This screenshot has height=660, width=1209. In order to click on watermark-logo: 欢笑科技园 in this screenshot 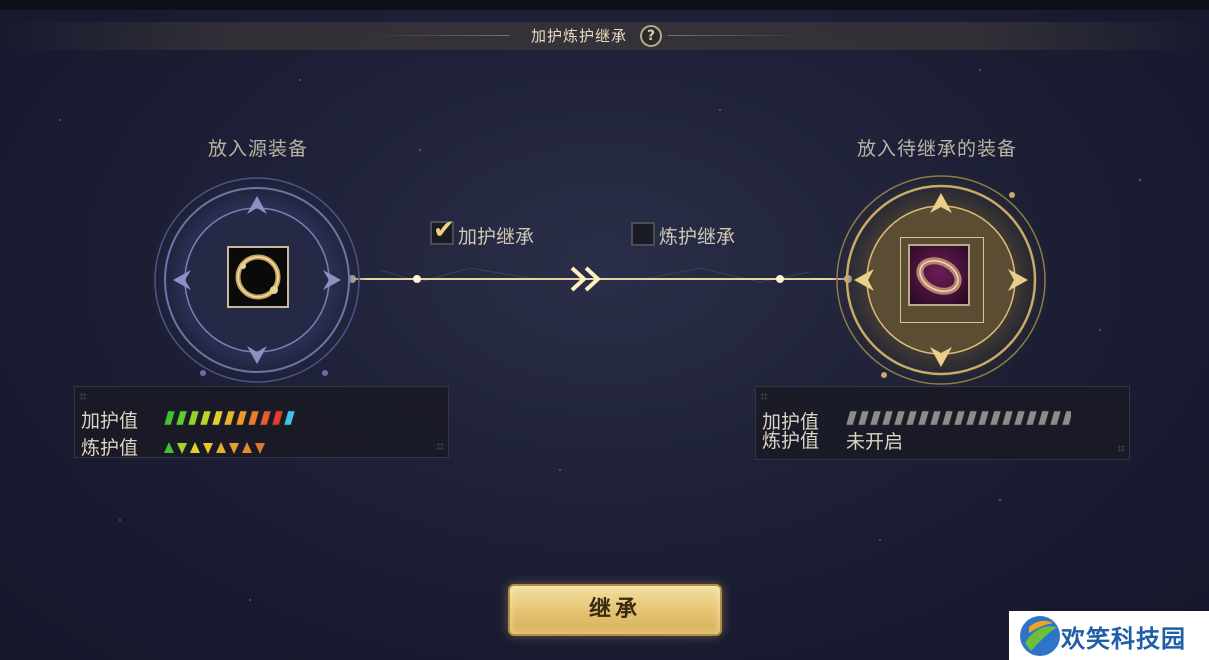, I will do `click(1109, 635)`.